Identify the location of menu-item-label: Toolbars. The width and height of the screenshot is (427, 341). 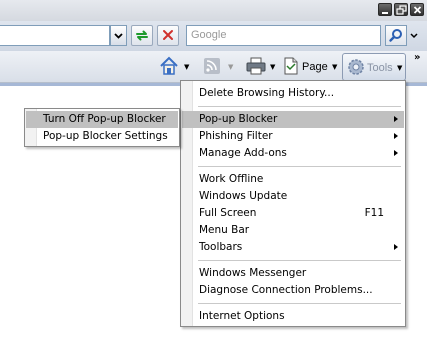
(221, 247).